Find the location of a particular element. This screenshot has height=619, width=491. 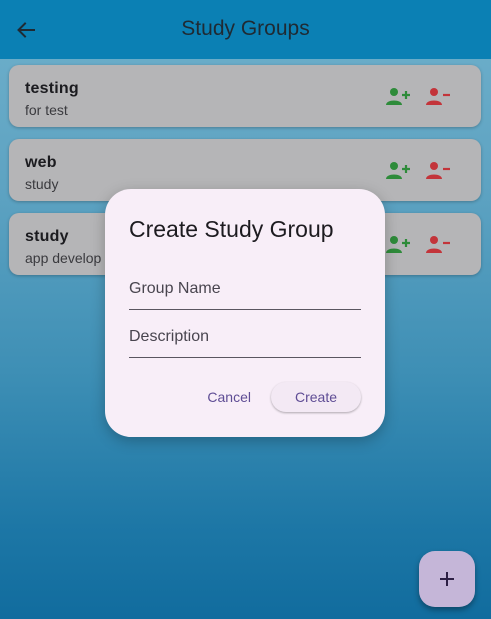

group-description: app develop is located at coordinates (63, 258).